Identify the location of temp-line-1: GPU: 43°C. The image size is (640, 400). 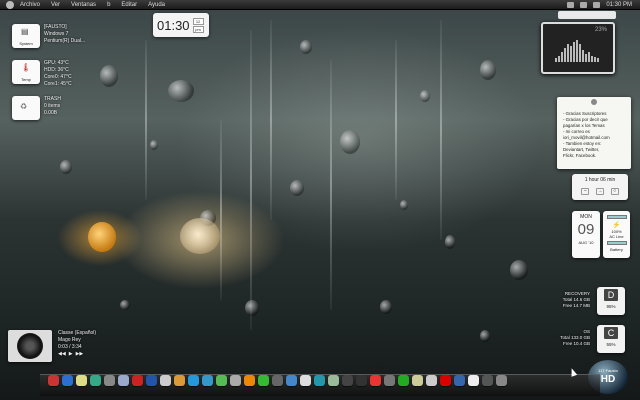
(56, 63).